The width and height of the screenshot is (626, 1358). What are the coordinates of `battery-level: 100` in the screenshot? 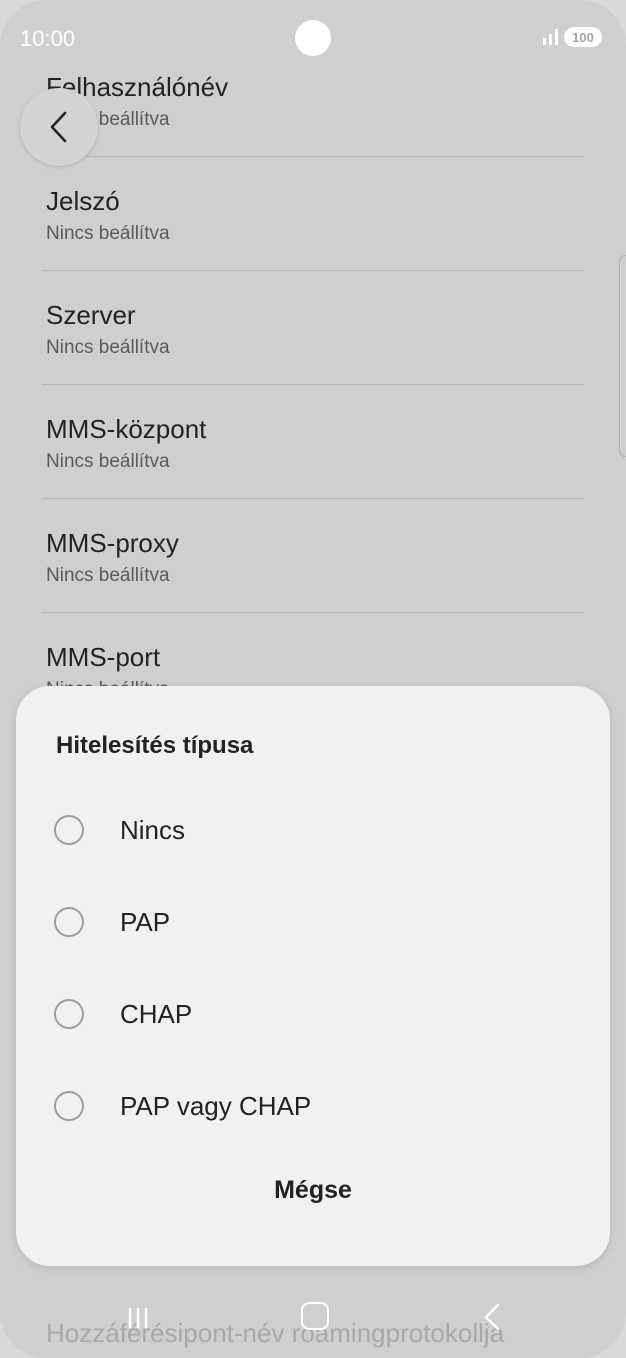 It's located at (583, 37).